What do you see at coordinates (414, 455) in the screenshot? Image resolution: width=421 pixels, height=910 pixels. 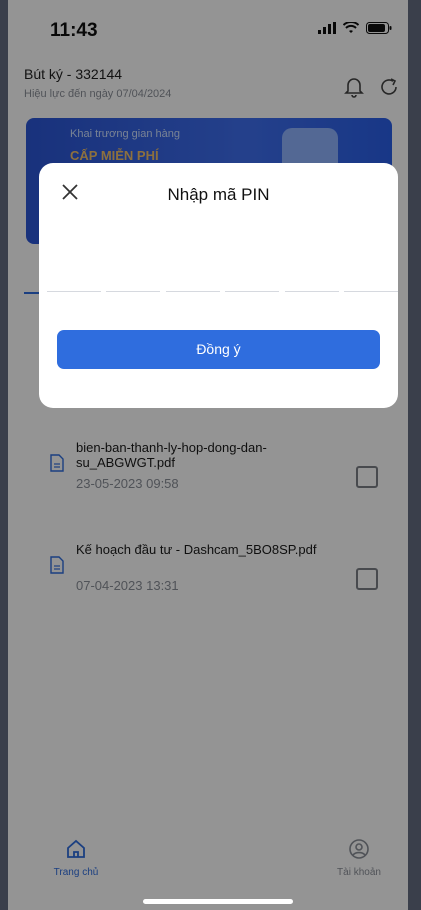 I see `device-bezel-right` at bounding box center [414, 455].